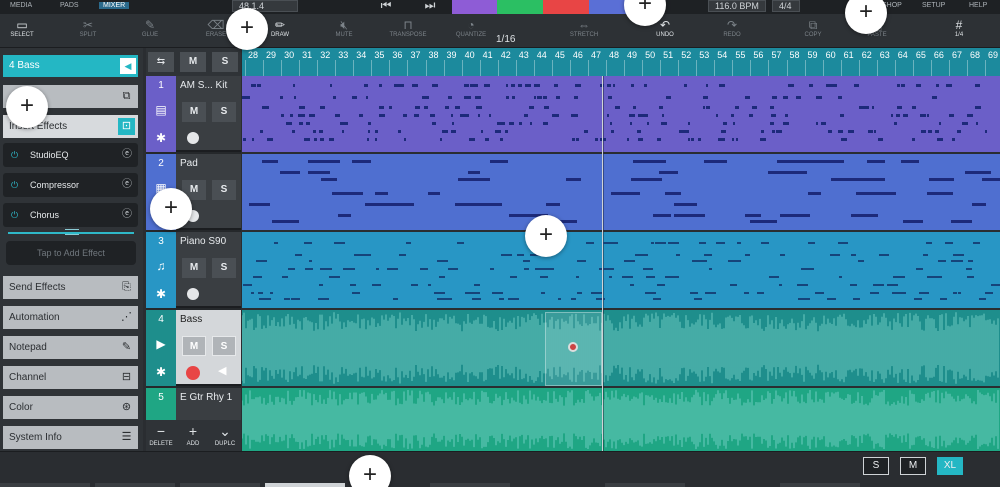 This screenshot has height=487, width=1000. Describe the element at coordinates (737, 6) in the screenshot. I see `tempo-display: 116.0 BPM` at that location.